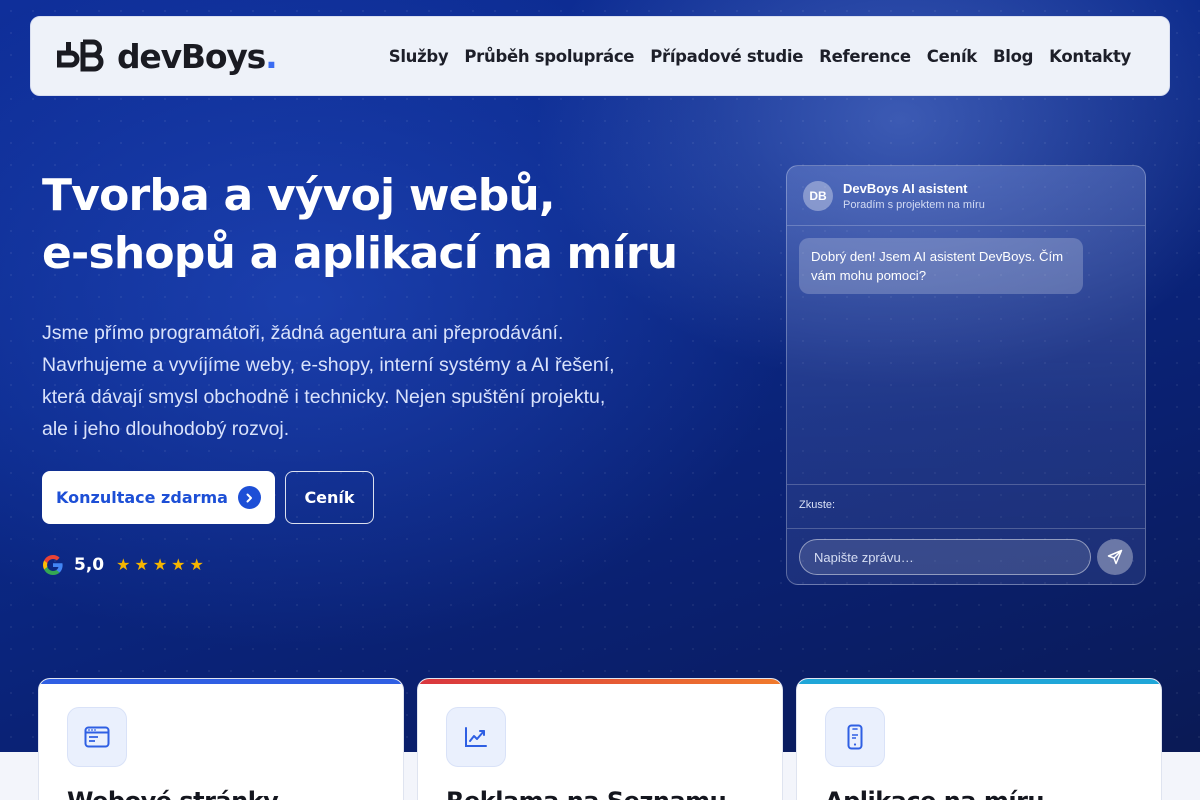 The width and height of the screenshot is (1200, 800). I want to click on free-consultation-label: Konzultace zdarma, so click(142, 497).